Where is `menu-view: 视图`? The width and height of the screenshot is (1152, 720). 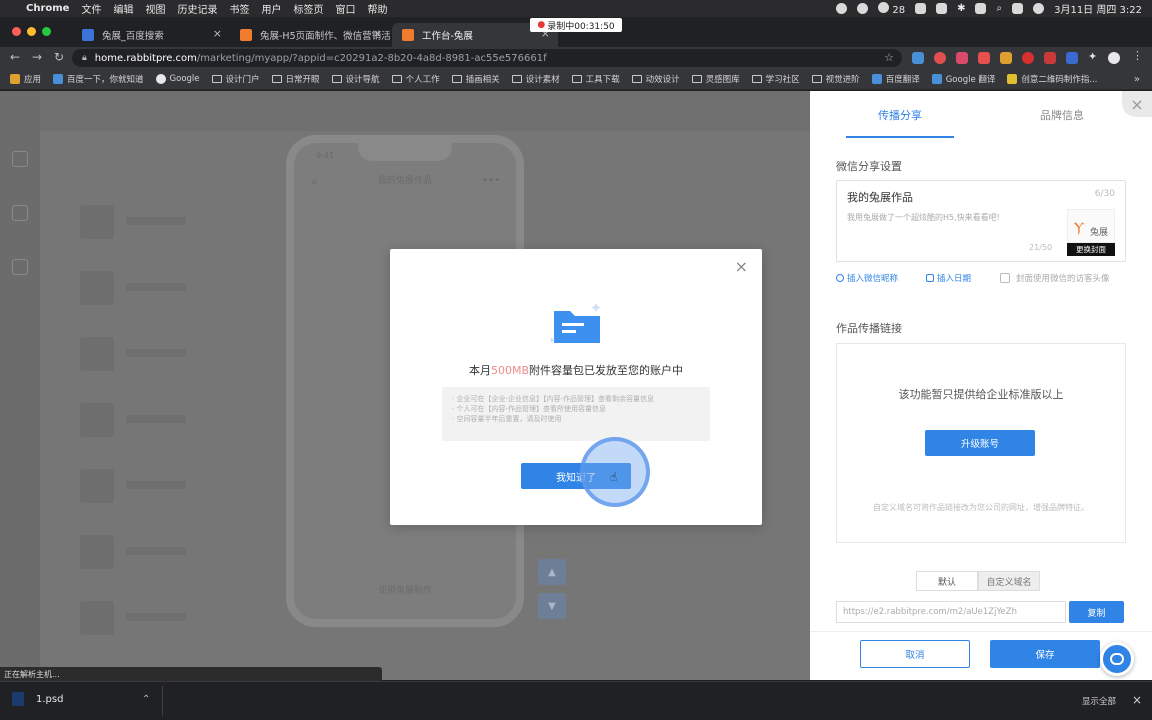
menu-view: 视图 is located at coordinates (155, 8).